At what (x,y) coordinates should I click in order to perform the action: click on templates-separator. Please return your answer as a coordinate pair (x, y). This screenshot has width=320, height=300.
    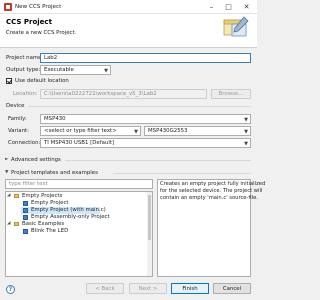
    Looking at the image, I should click on (182, 173).